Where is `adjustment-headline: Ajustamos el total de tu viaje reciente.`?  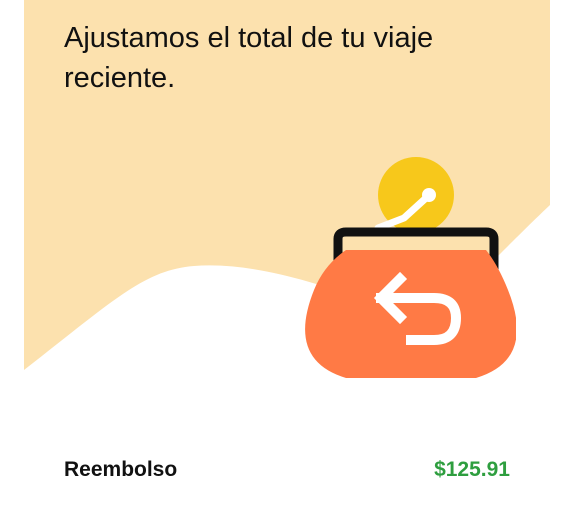 adjustment-headline: Ajustamos el total de tu viaje reciente. is located at coordinates (249, 58).